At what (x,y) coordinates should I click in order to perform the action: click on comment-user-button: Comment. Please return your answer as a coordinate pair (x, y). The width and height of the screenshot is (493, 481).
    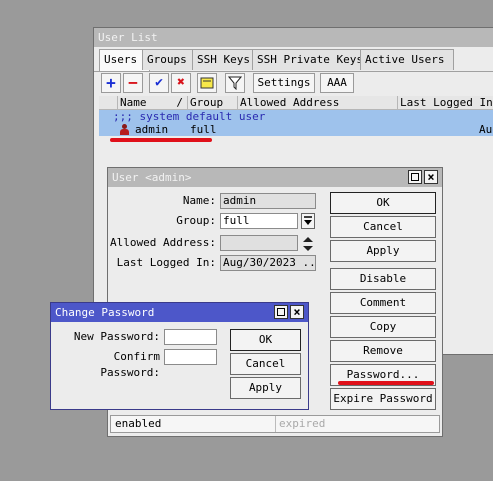
    Looking at the image, I should click on (383, 303).